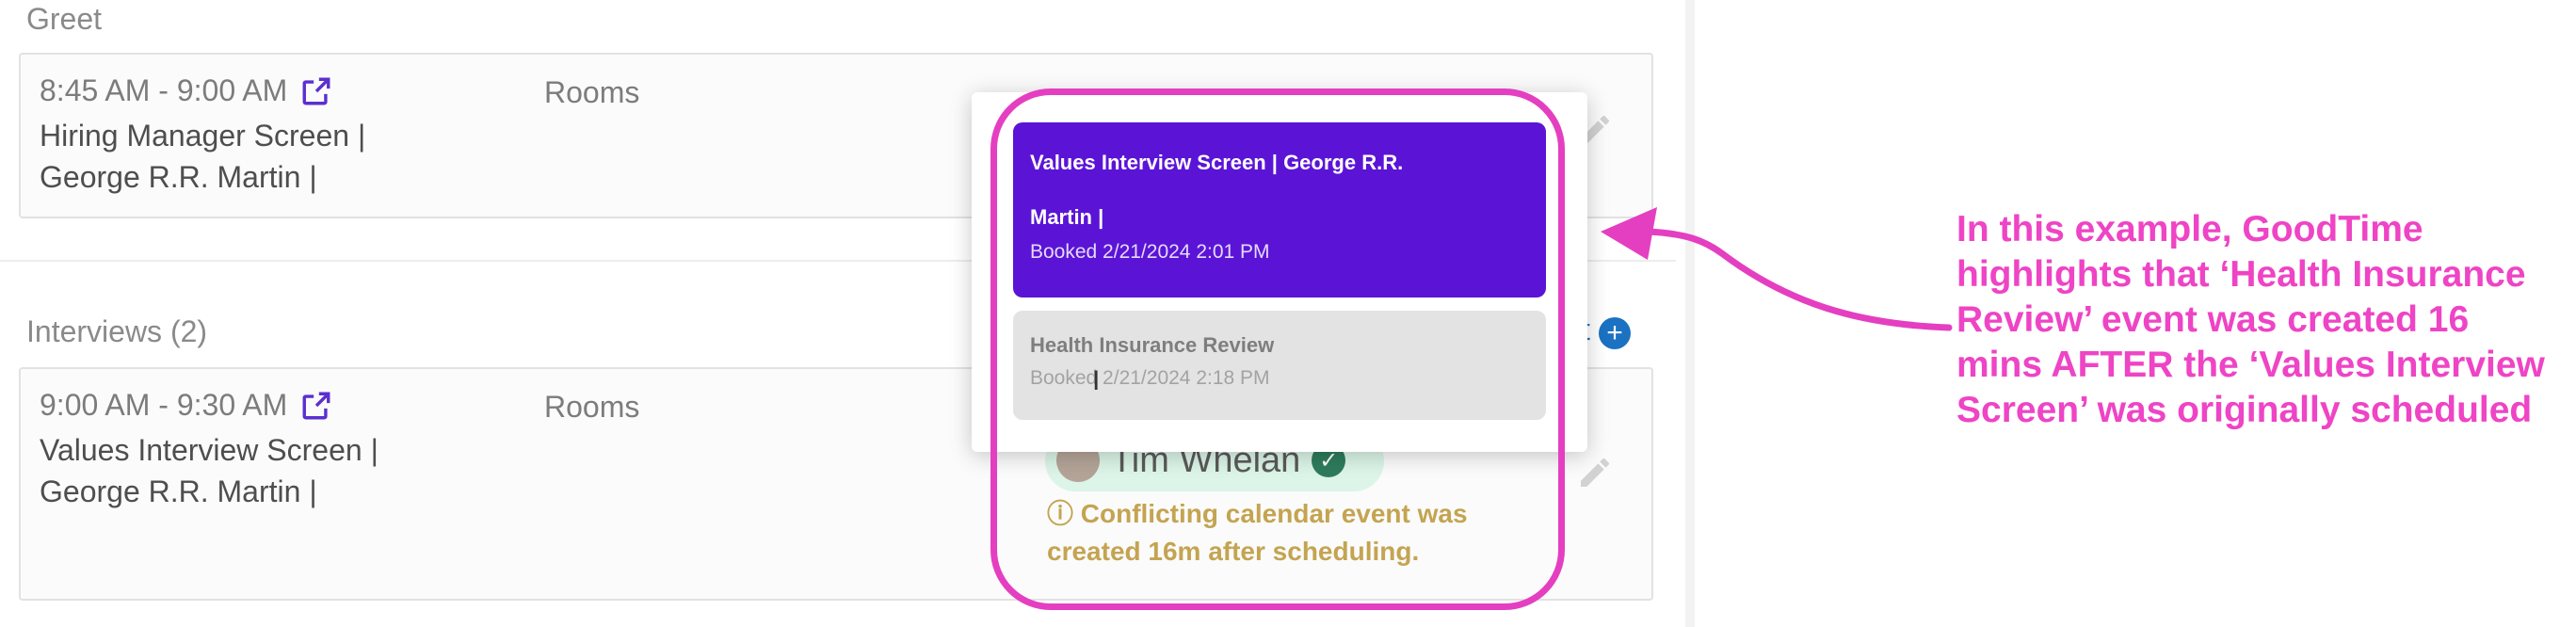 The width and height of the screenshot is (2576, 627). Describe the element at coordinates (592, 407) in the screenshot. I see `interview-rooms-label: Rooms` at that location.